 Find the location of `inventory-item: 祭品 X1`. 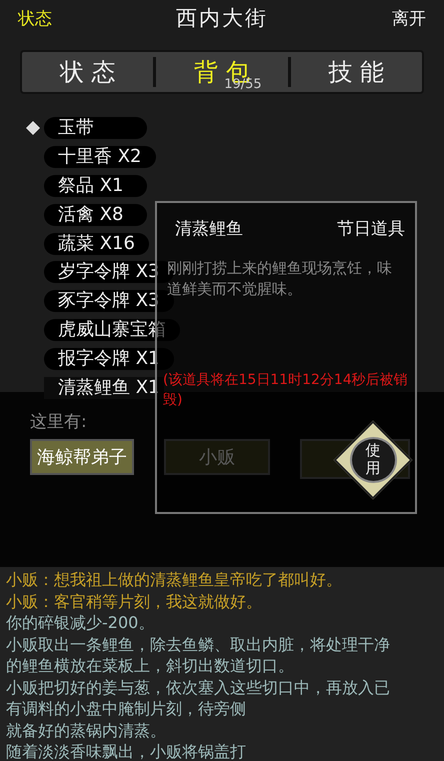

inventory-item: 祭品 X1 is located at coordinates (95, 185).